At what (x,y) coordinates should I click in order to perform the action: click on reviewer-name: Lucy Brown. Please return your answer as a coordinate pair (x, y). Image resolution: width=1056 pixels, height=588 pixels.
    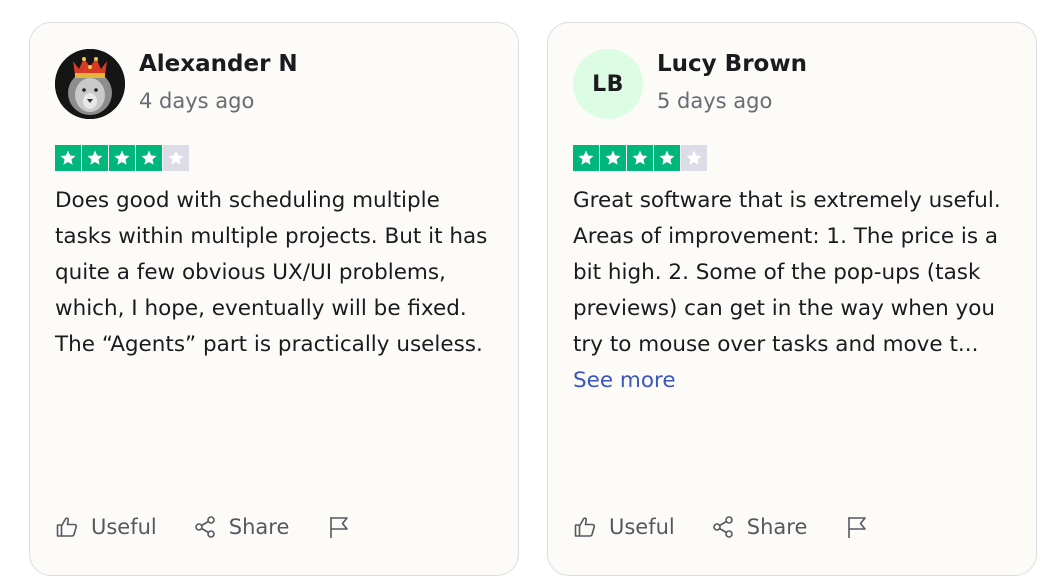
    Looking at the image, I should click on (732, 64).